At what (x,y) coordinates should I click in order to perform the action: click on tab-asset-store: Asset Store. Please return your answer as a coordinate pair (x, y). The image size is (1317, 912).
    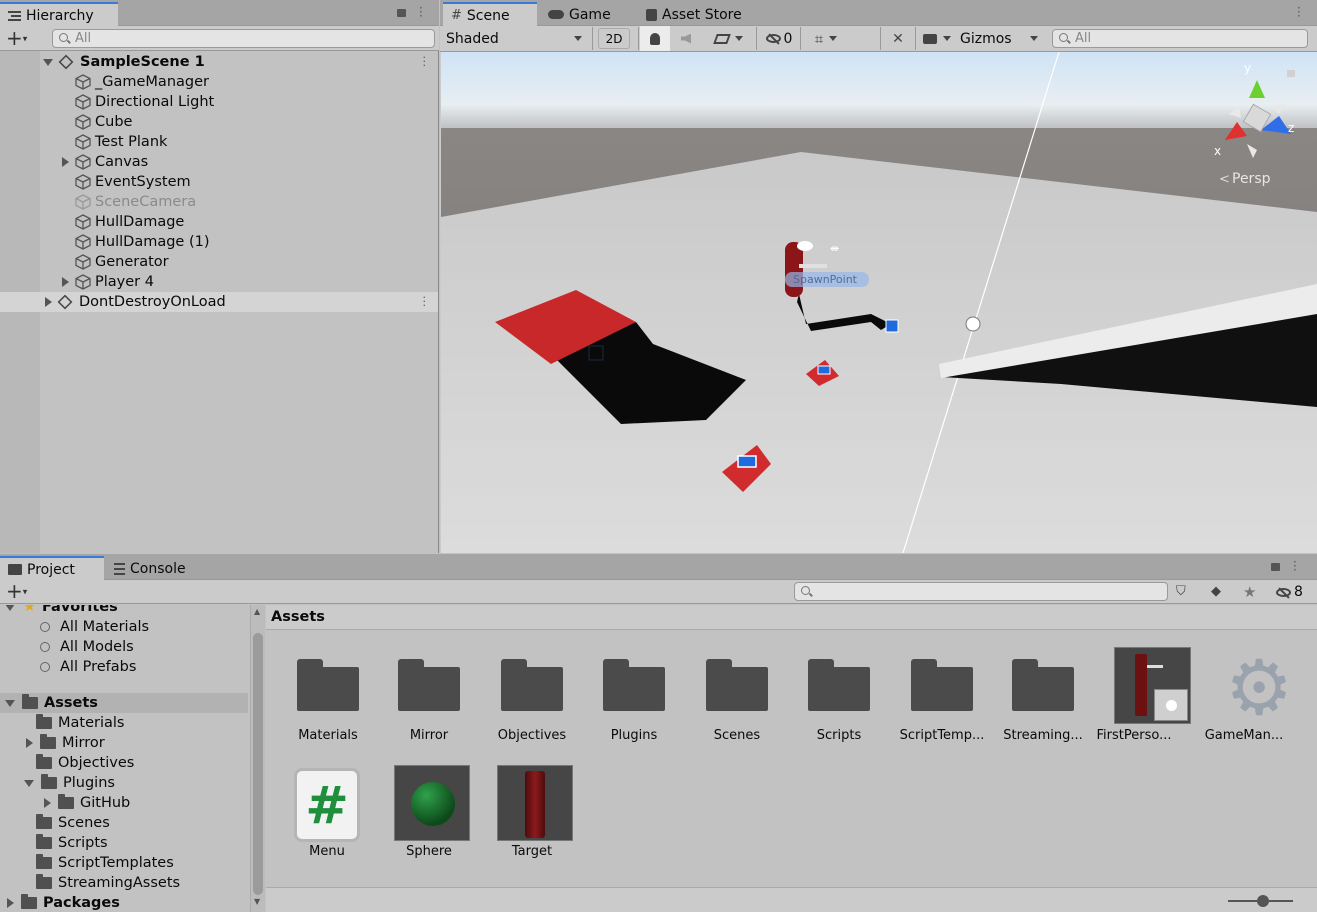
    Looking at the image, I should click on (703, 14).